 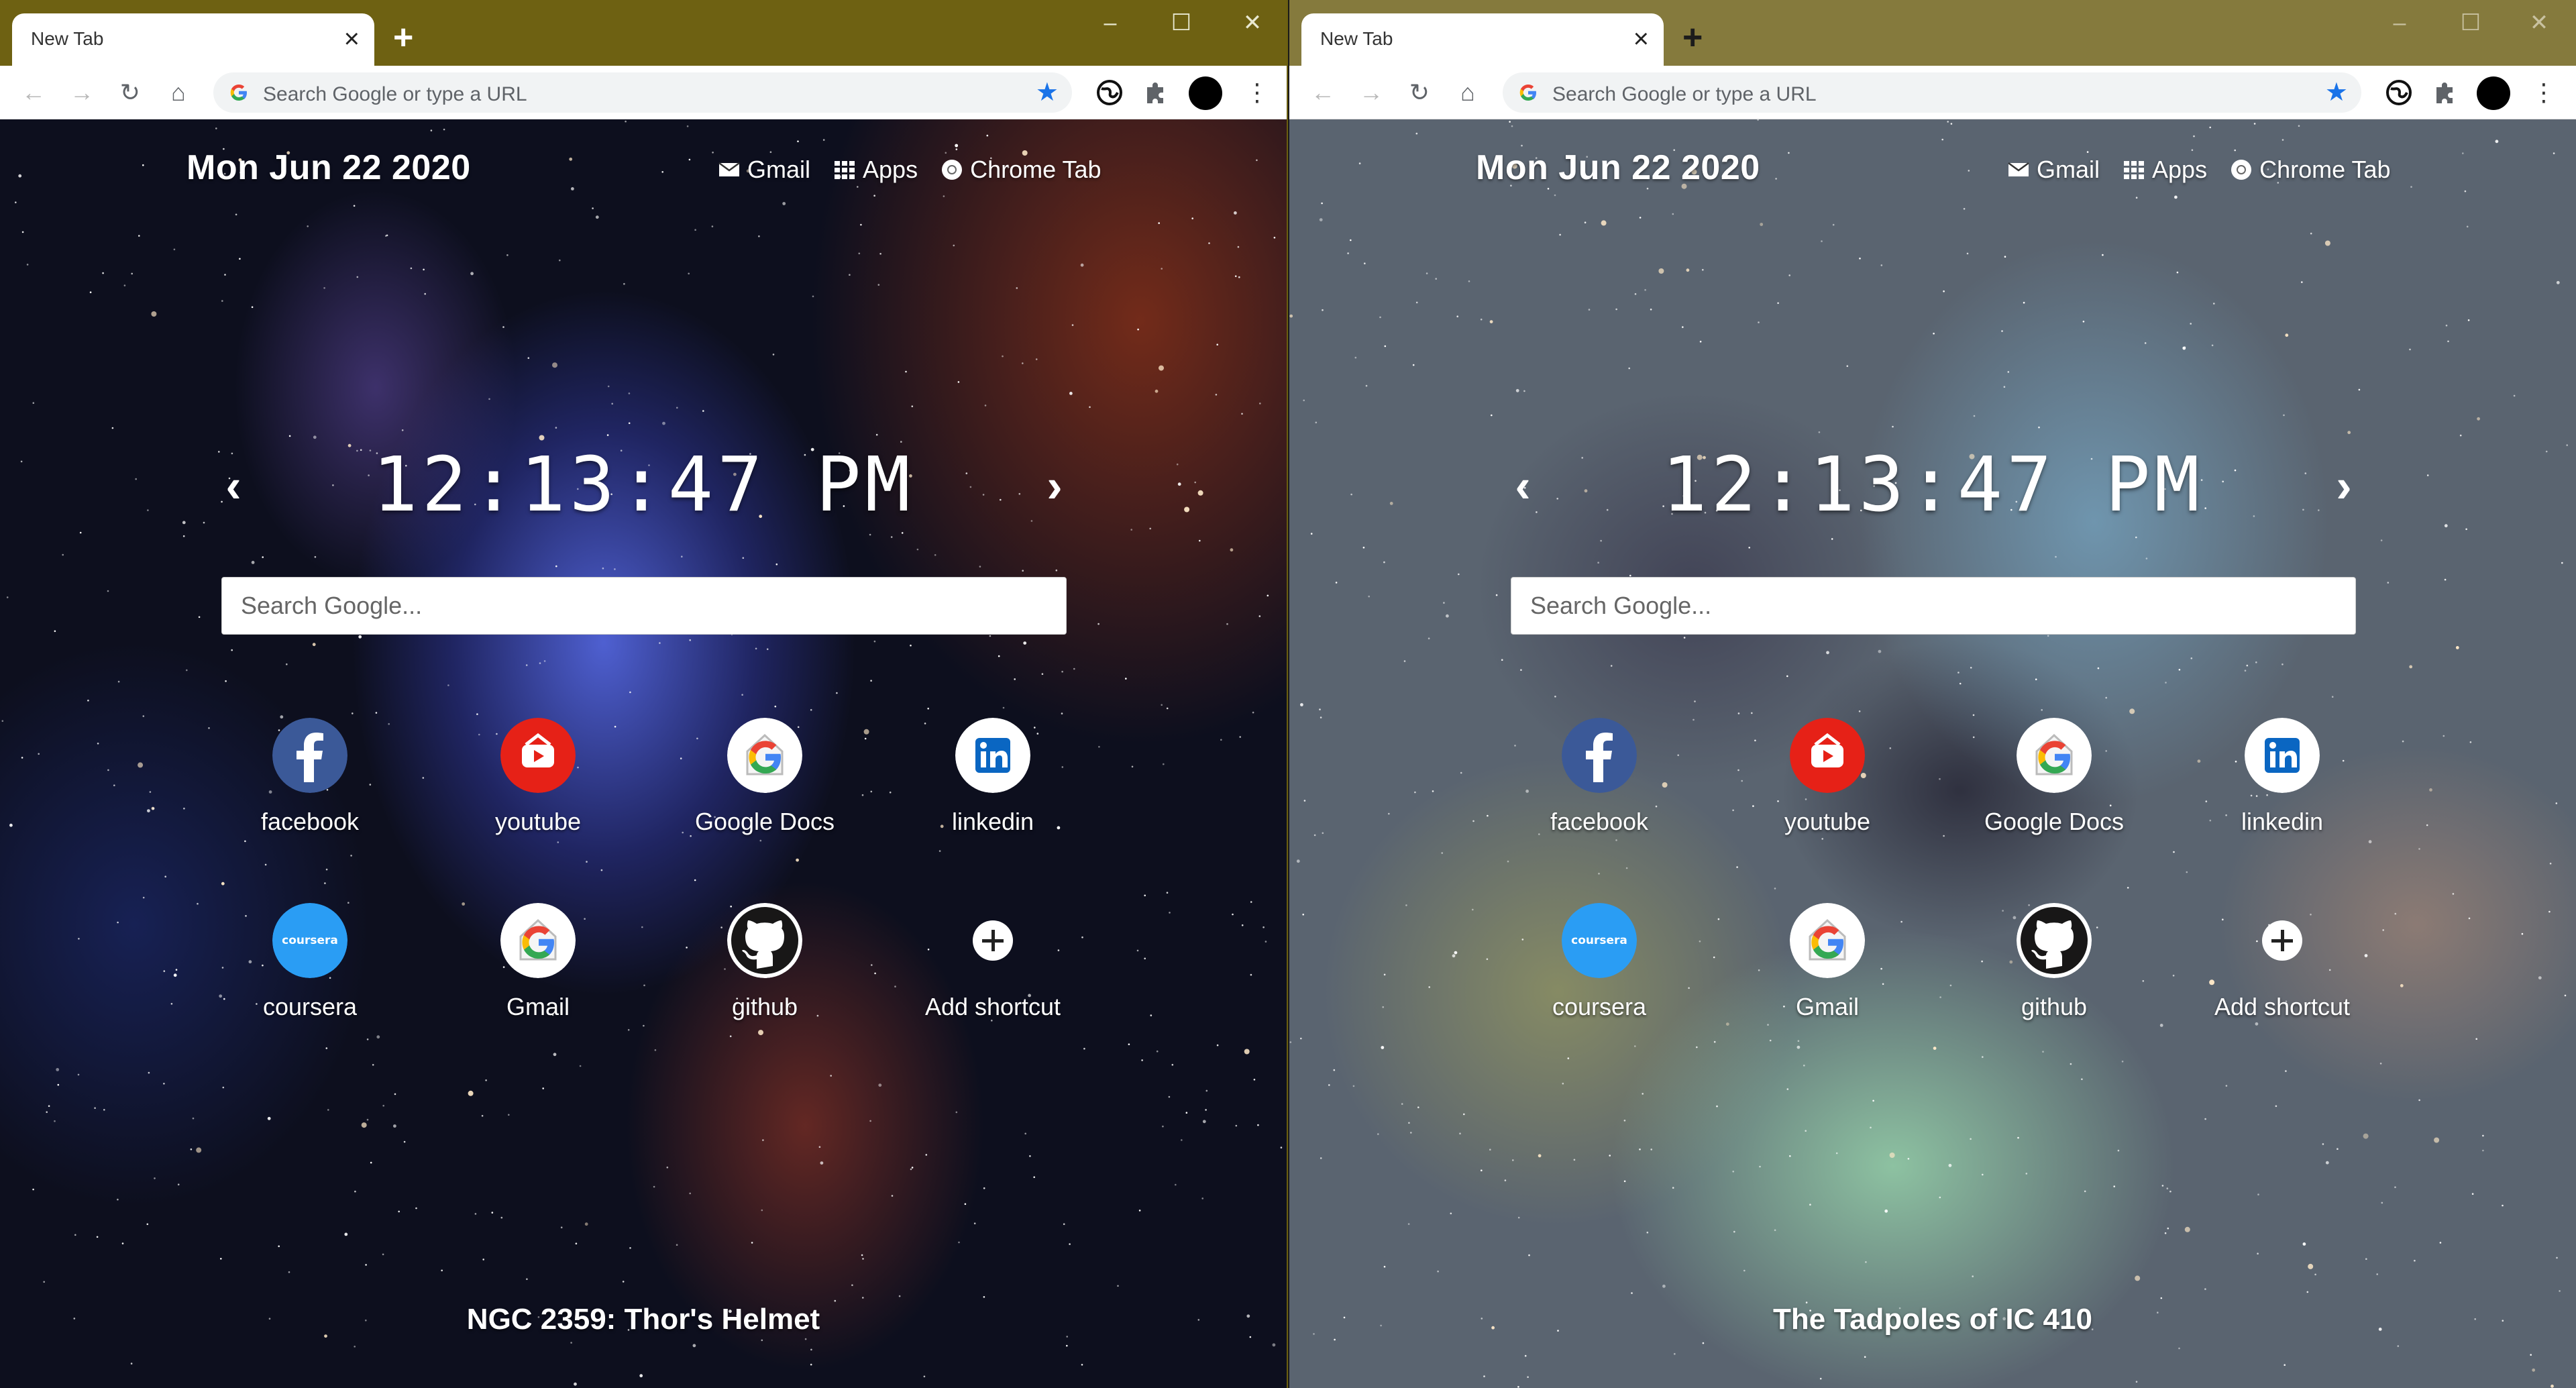 I want to click on background-caption: The Tadpoles of IC 410, so click(x=1932, y=1319).